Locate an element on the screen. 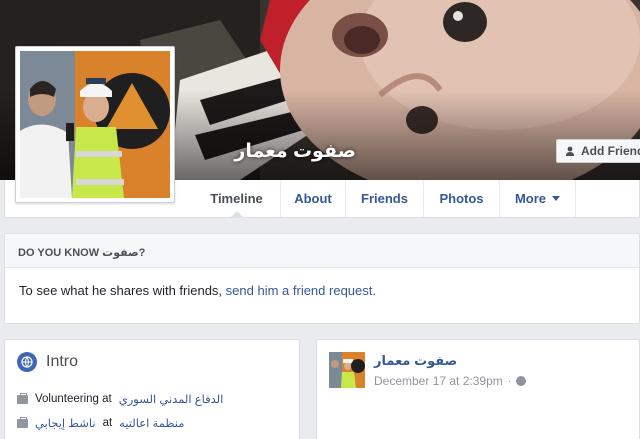 The width and height of the screenshot is (640, 439). tab-photos: Photos is located at coordinates (462, 198).